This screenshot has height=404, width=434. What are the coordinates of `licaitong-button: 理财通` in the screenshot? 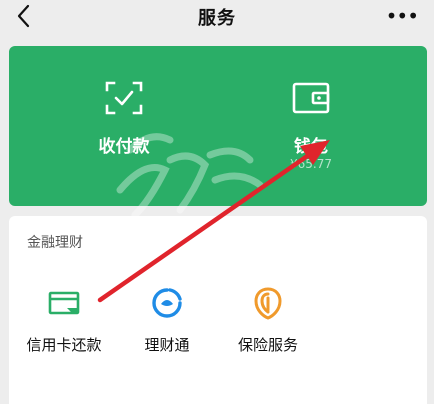 It's located at (167, 326).